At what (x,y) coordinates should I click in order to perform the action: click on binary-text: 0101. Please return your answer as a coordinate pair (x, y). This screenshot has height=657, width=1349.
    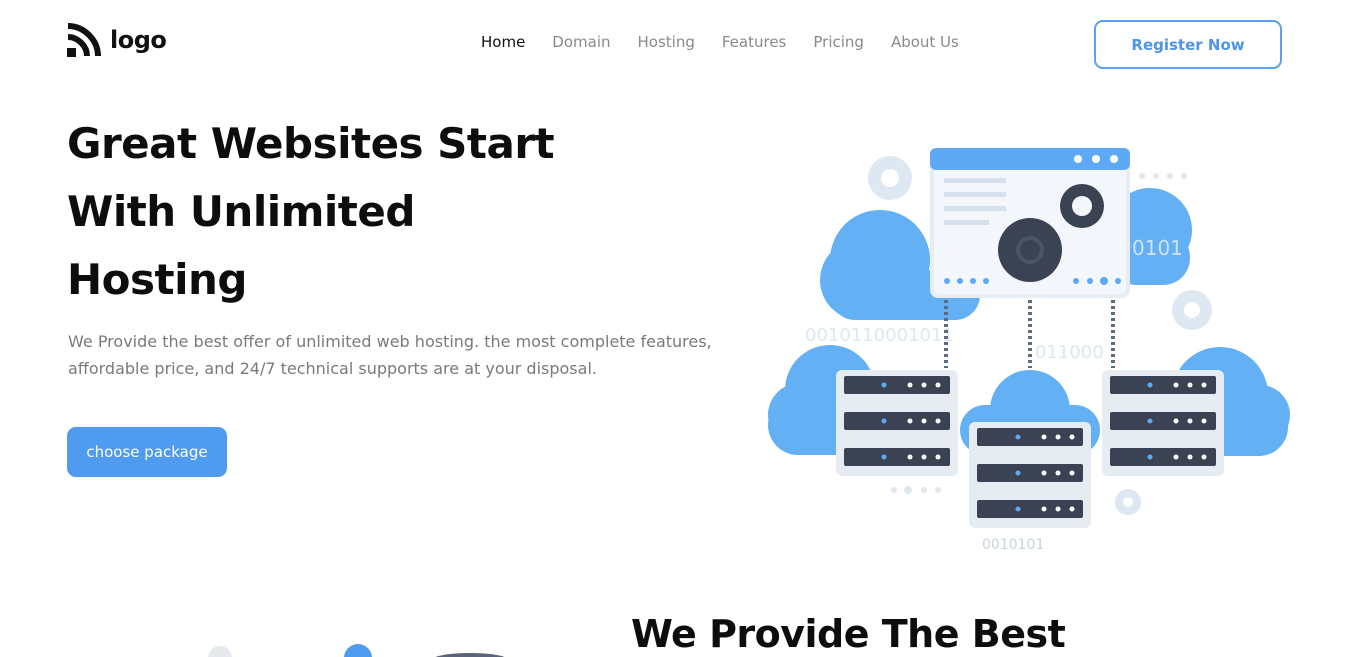
    Looking at the image, I should click on (1157, 248).